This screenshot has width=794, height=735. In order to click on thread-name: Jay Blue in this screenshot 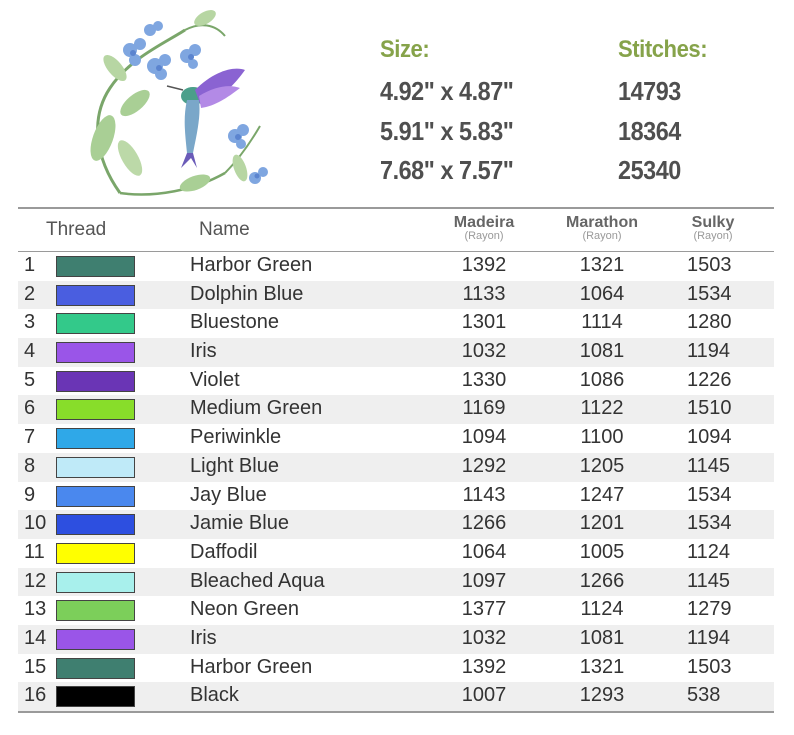, I will do `click(228, 494)`.